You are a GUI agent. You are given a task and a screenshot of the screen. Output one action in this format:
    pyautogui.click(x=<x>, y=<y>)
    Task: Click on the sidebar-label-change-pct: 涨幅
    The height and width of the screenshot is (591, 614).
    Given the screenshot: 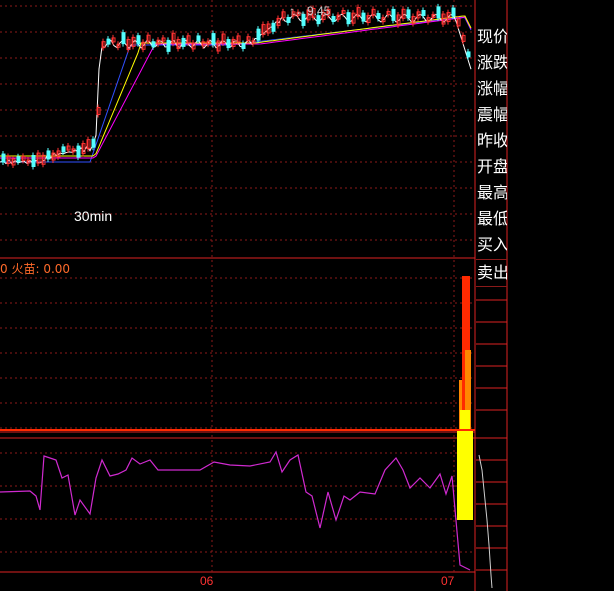 What is the action you would take?
    pyautogui.click(x=492, y=89)
    